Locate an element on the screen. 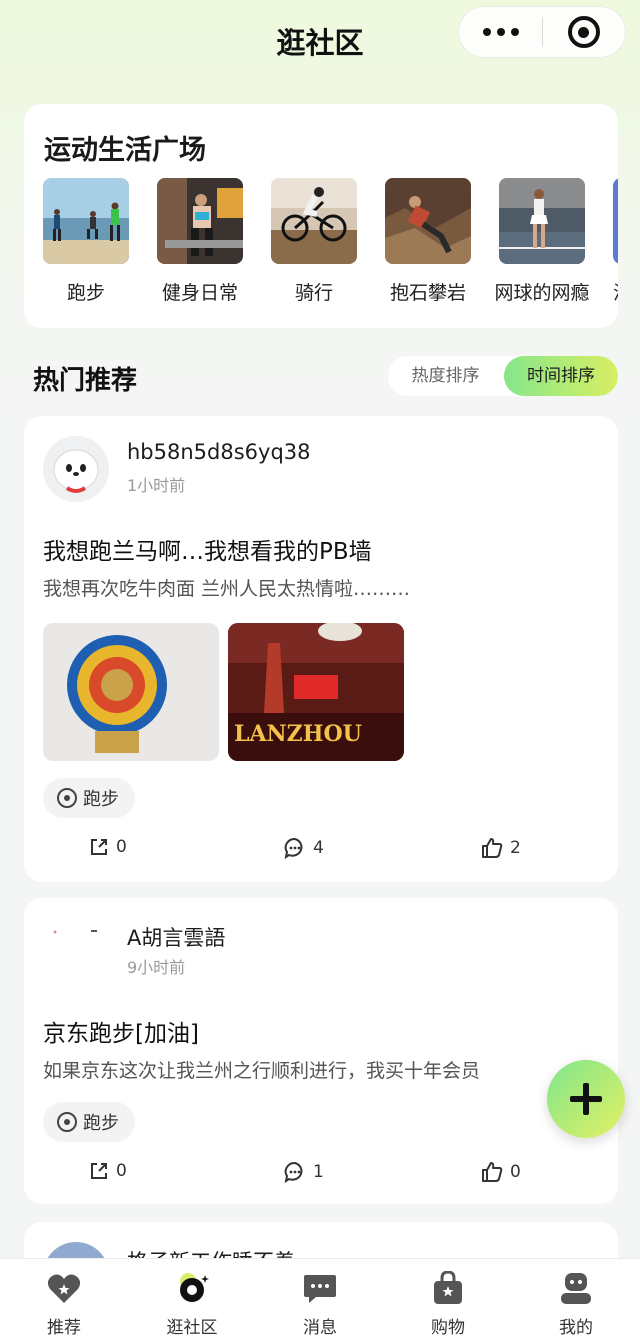 The height and width of the screenshot is (1336, 640). tab-profile: 我的 is located at coordinates (576, 1297).